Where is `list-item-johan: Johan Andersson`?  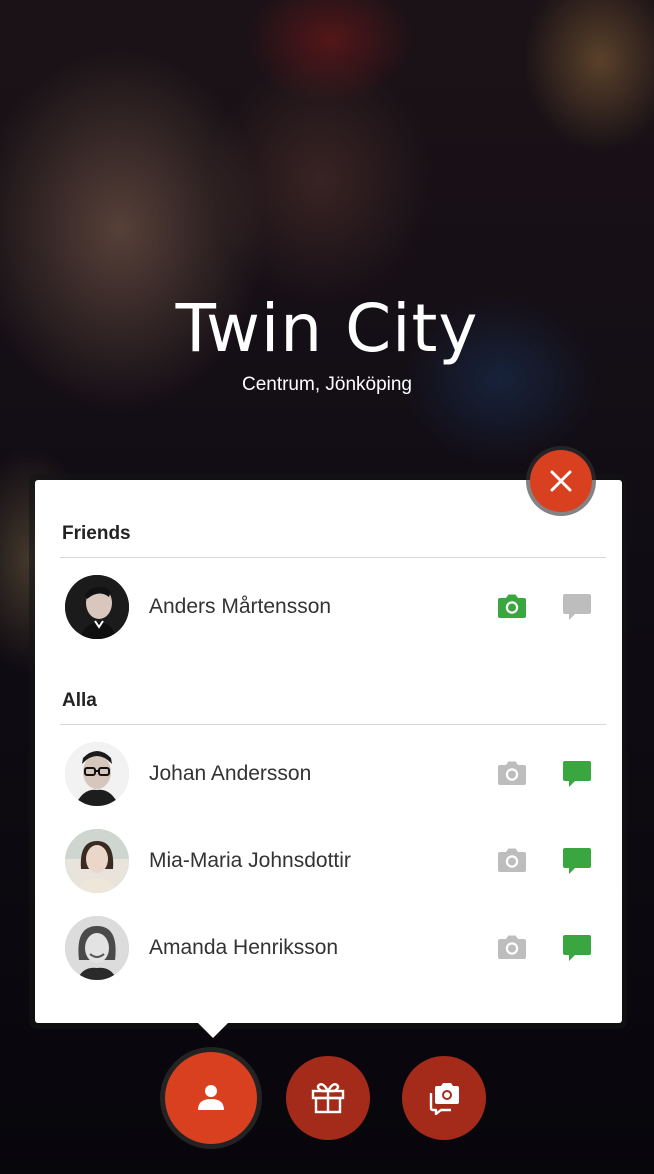 list-item-johan: Johan Andersson is located at coordinates (328, 775).